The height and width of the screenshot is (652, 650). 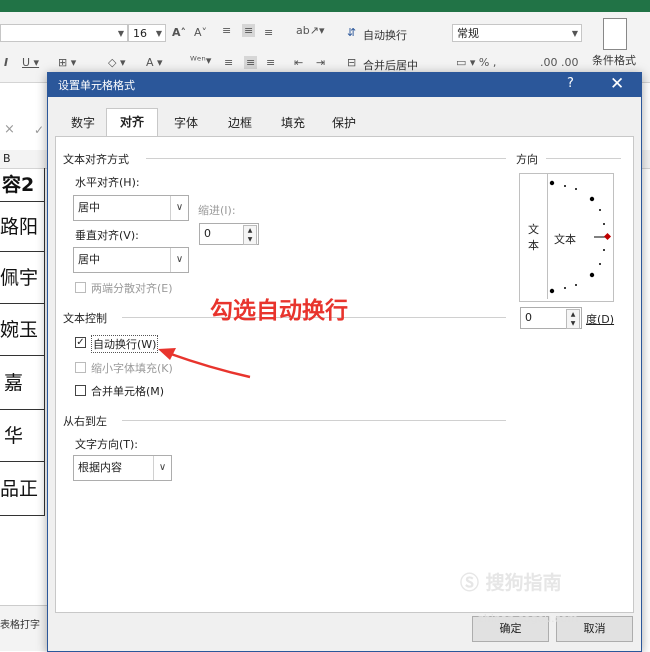 I want to click on annotation-arrow, so click(x=204, y=363).